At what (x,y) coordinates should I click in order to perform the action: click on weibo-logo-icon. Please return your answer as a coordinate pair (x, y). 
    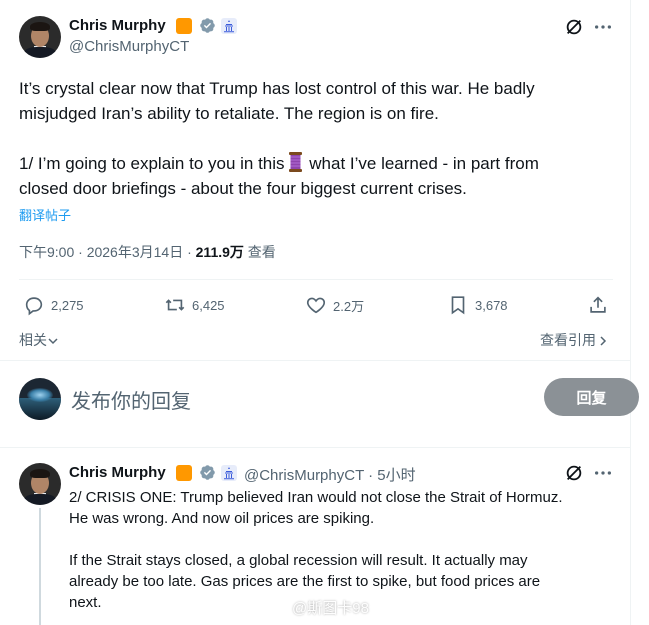
    Looking at the image, I should click on (276, 608).